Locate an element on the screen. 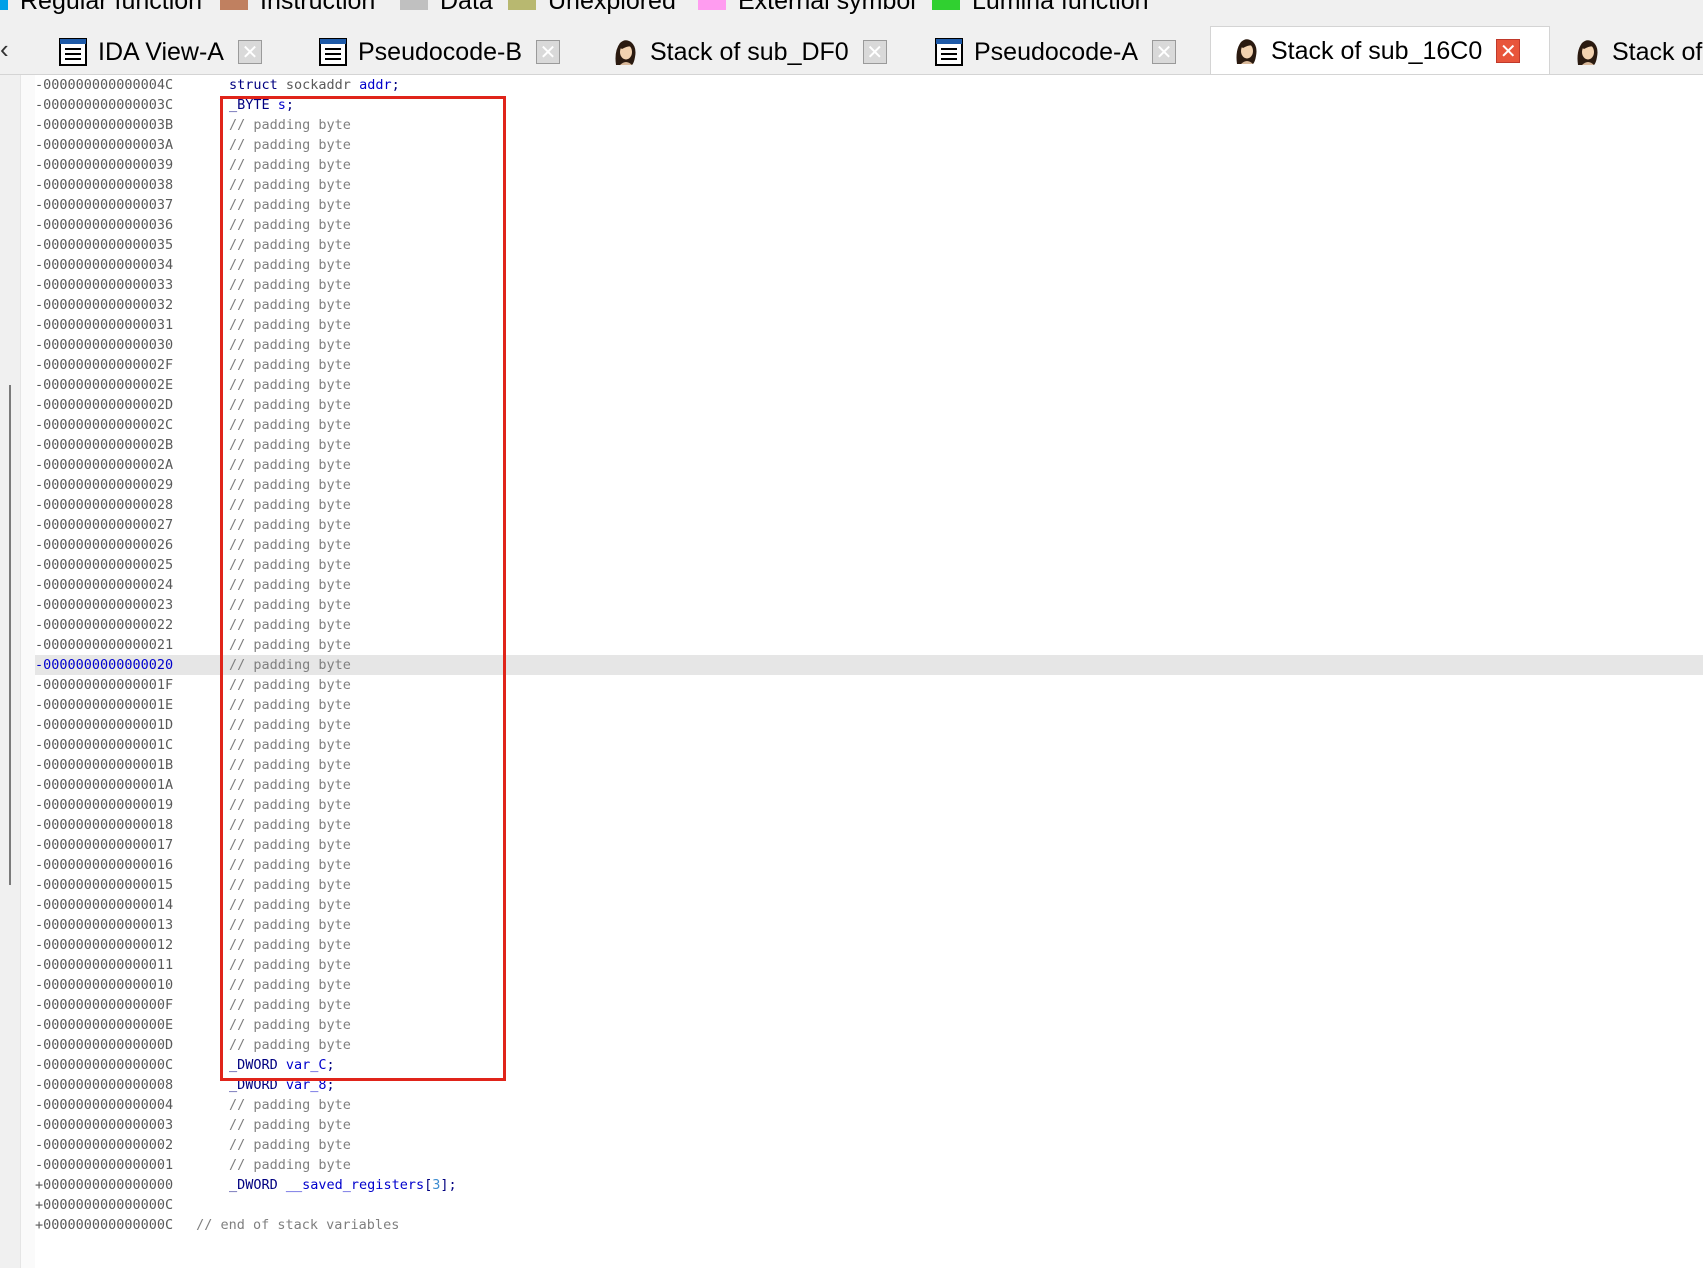  stack-line: -0000000000000039 // padding byte is located at coordinates (869, 165).